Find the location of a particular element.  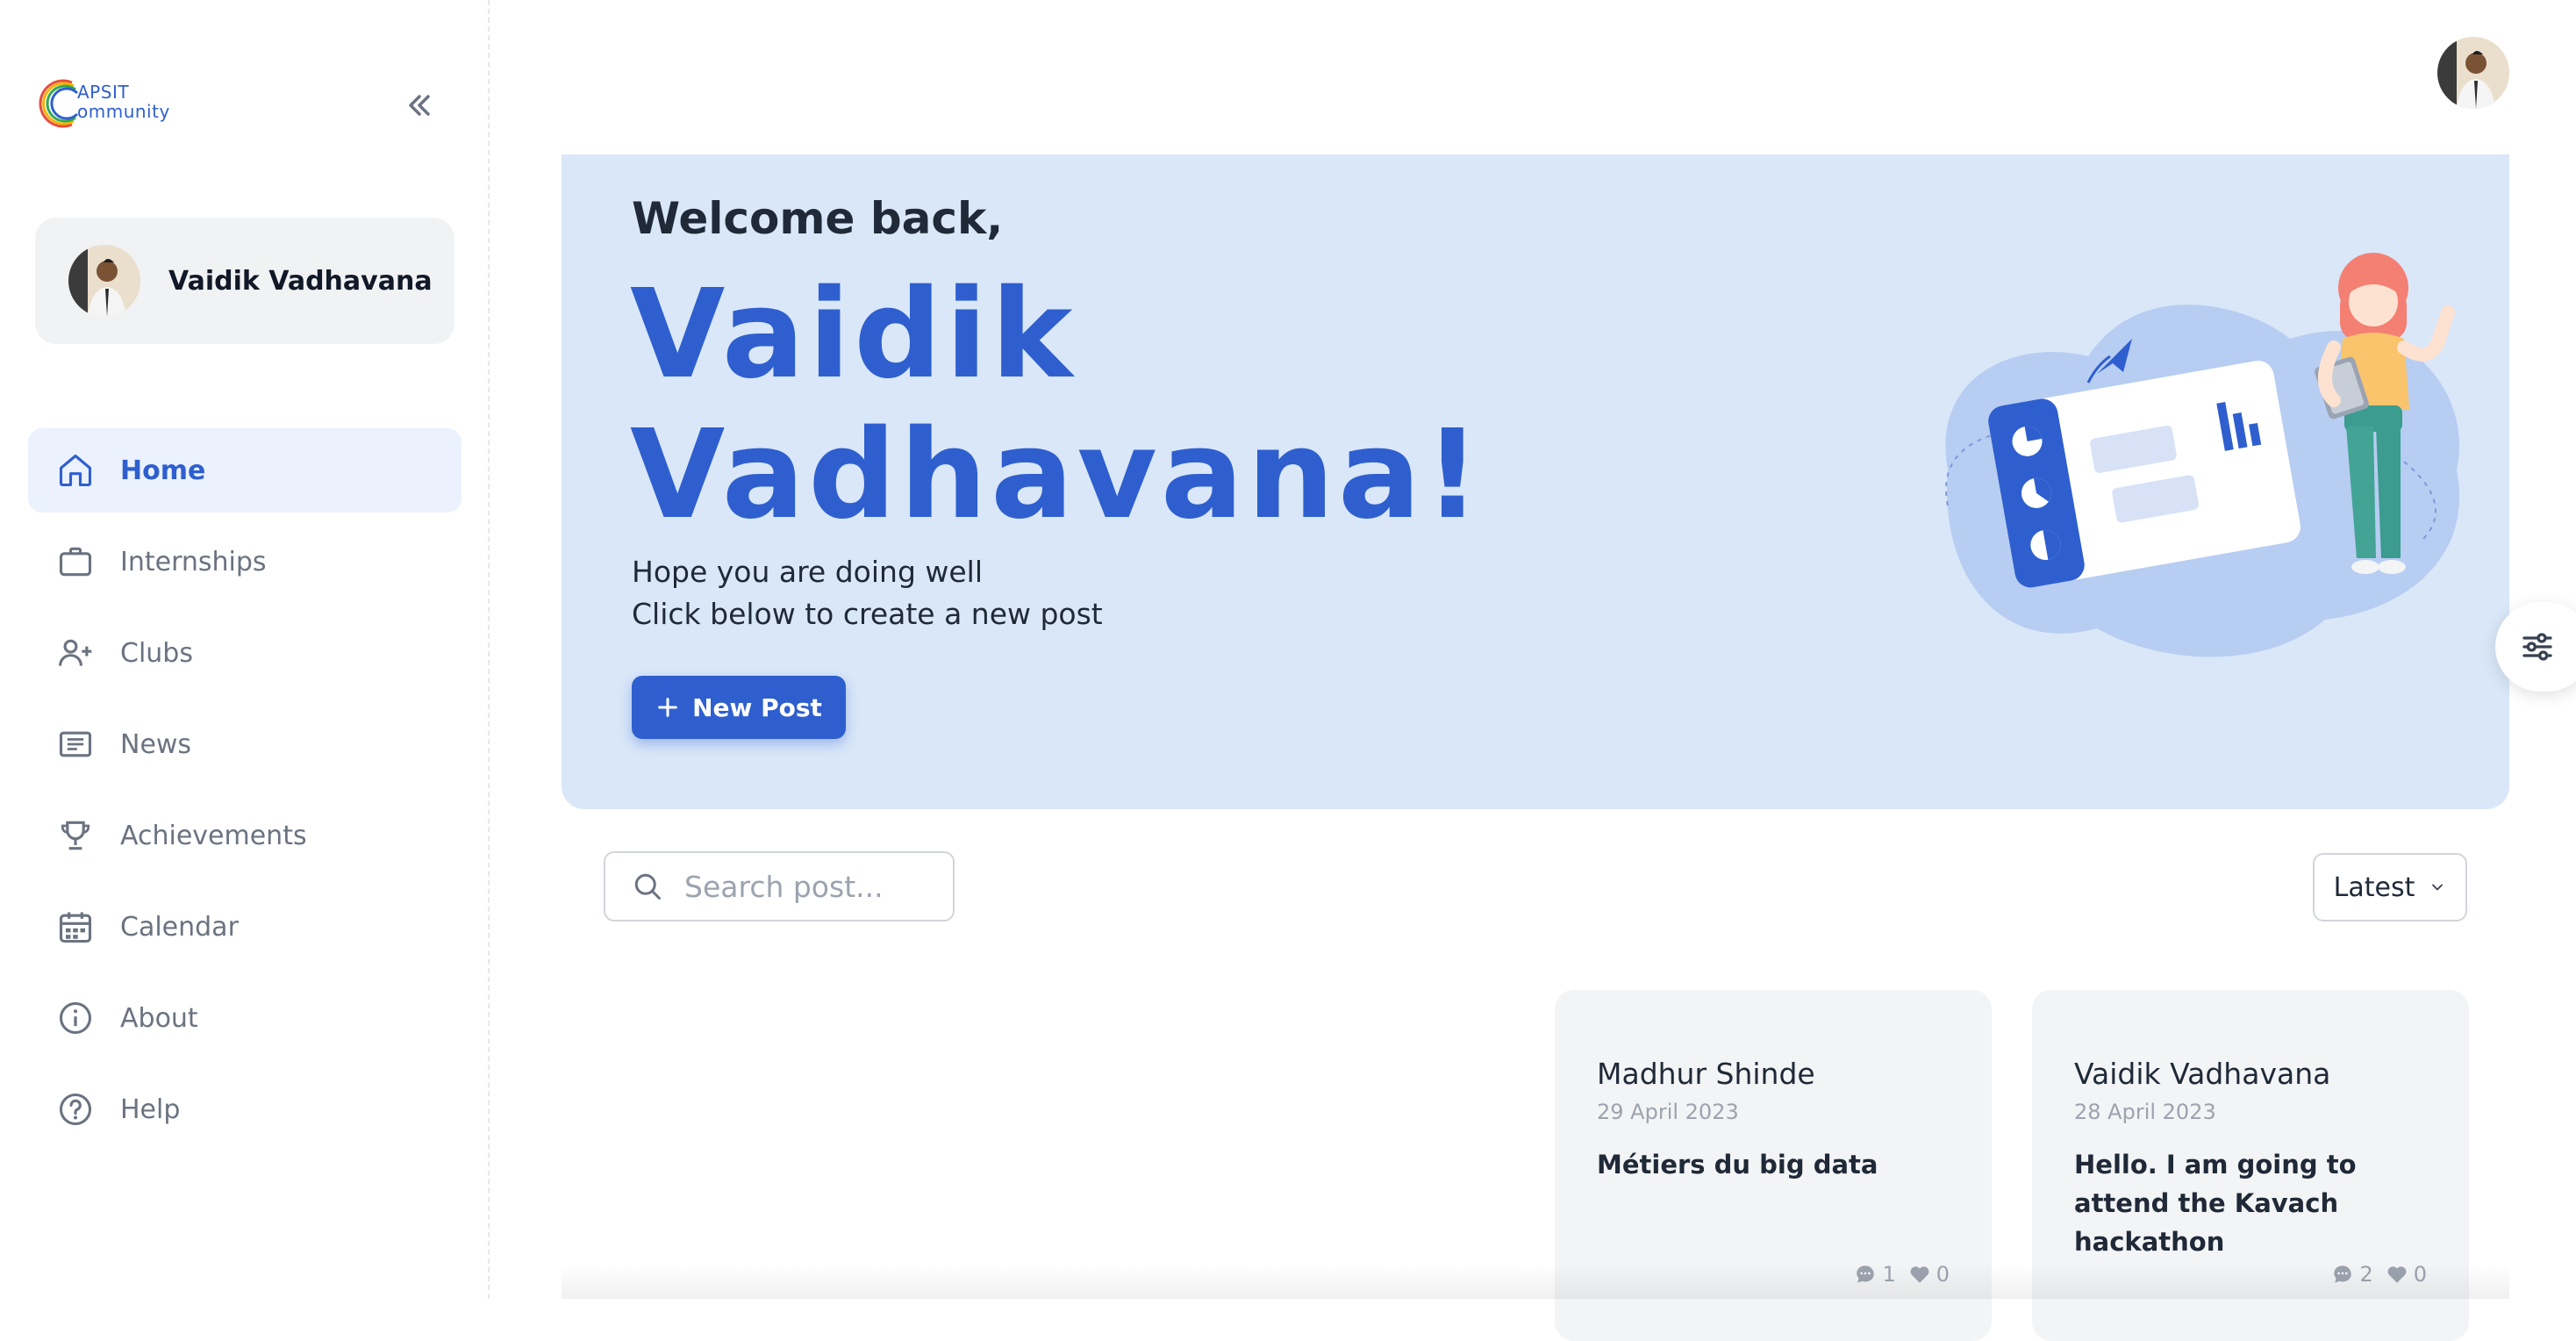

sort-dropdown: Latest is located at coordinates (2390, 887).